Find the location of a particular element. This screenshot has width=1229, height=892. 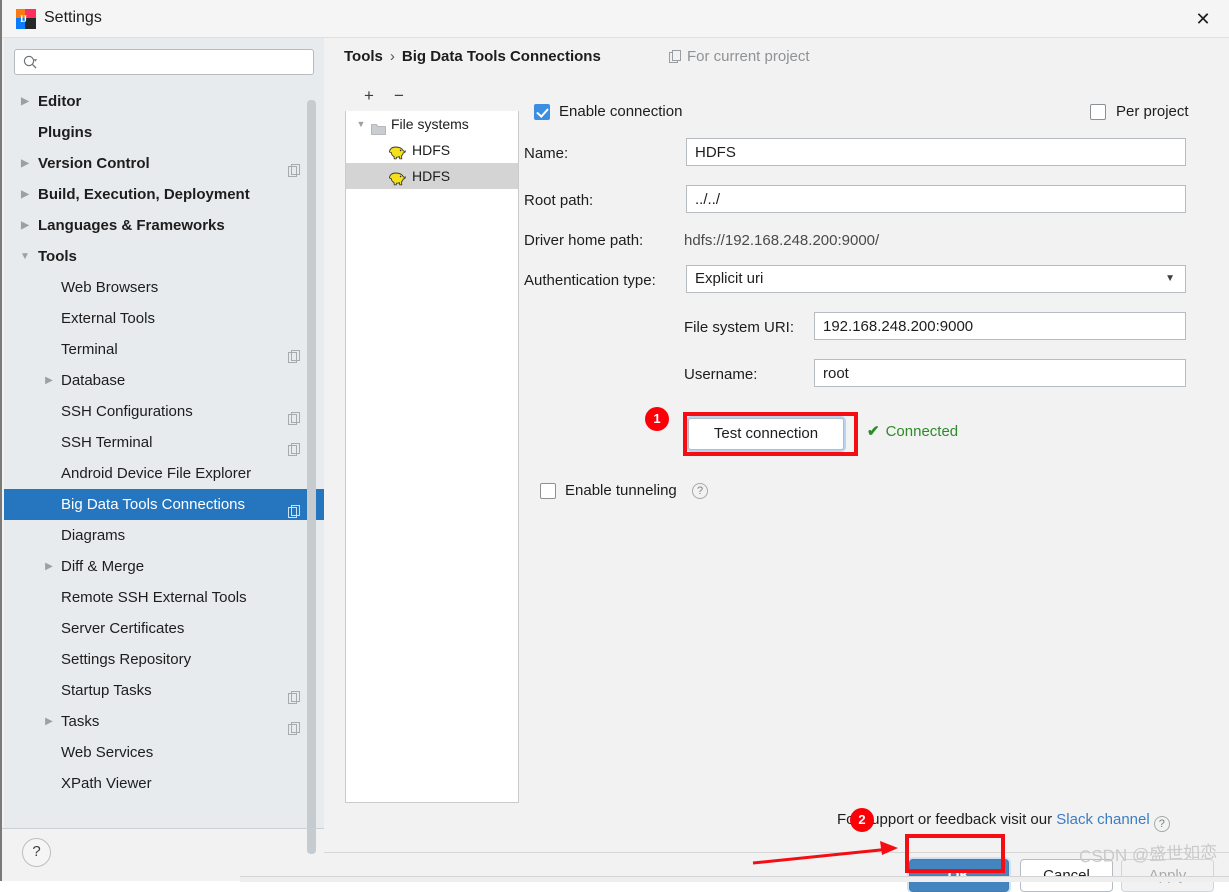

sidebar-item-label: Editor is located at coordinates (60, 101).